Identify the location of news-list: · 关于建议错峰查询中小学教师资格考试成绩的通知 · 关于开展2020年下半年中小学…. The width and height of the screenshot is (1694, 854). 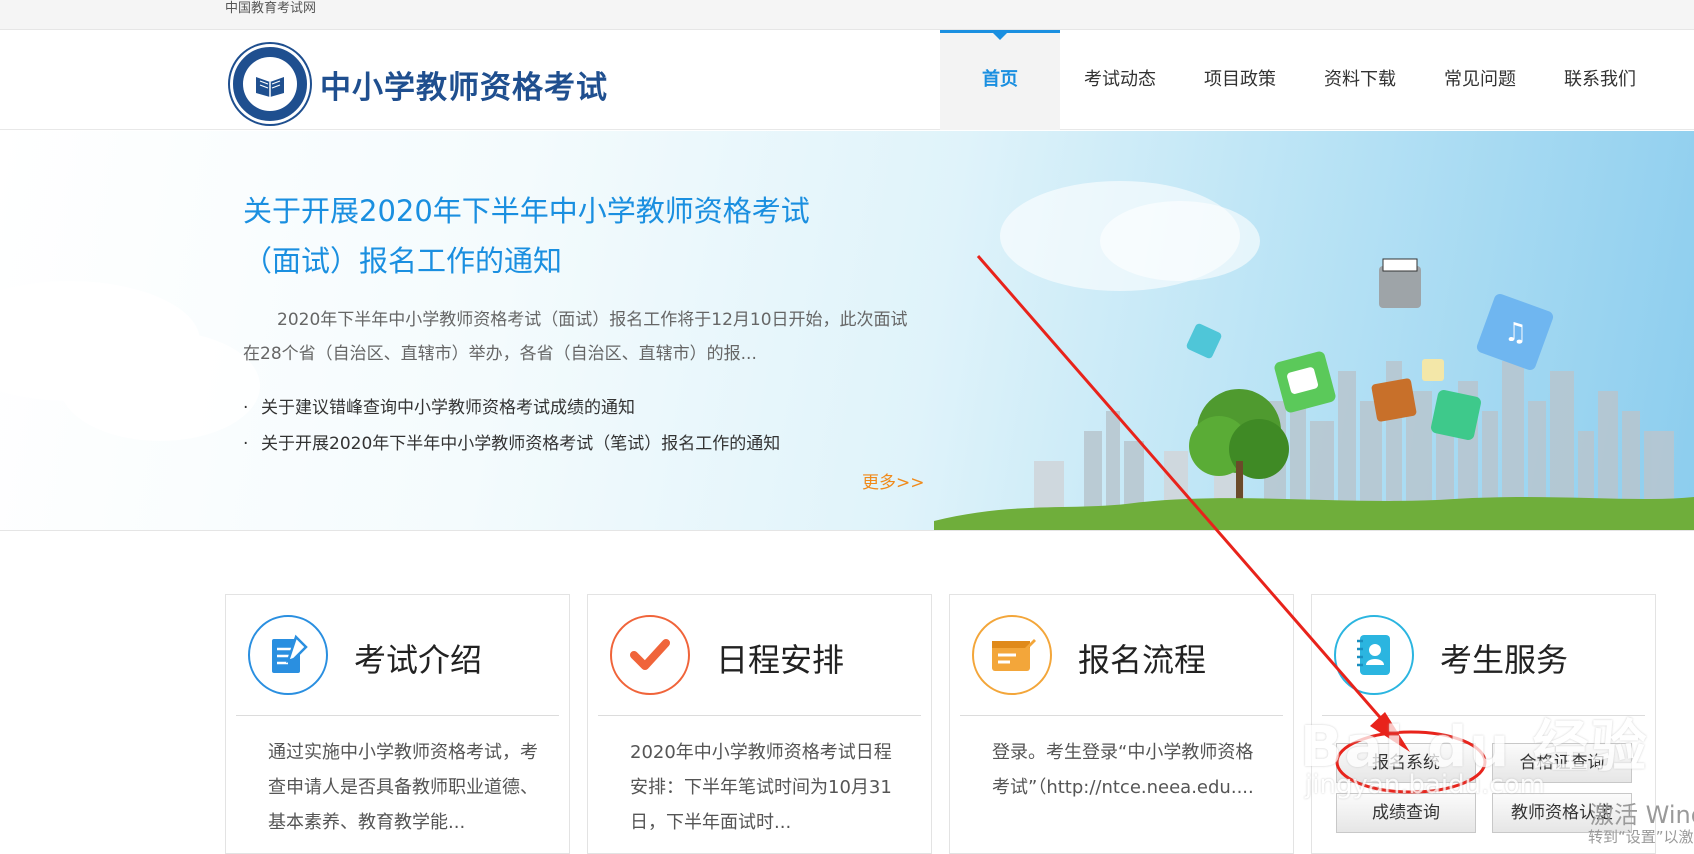
(511, 426).